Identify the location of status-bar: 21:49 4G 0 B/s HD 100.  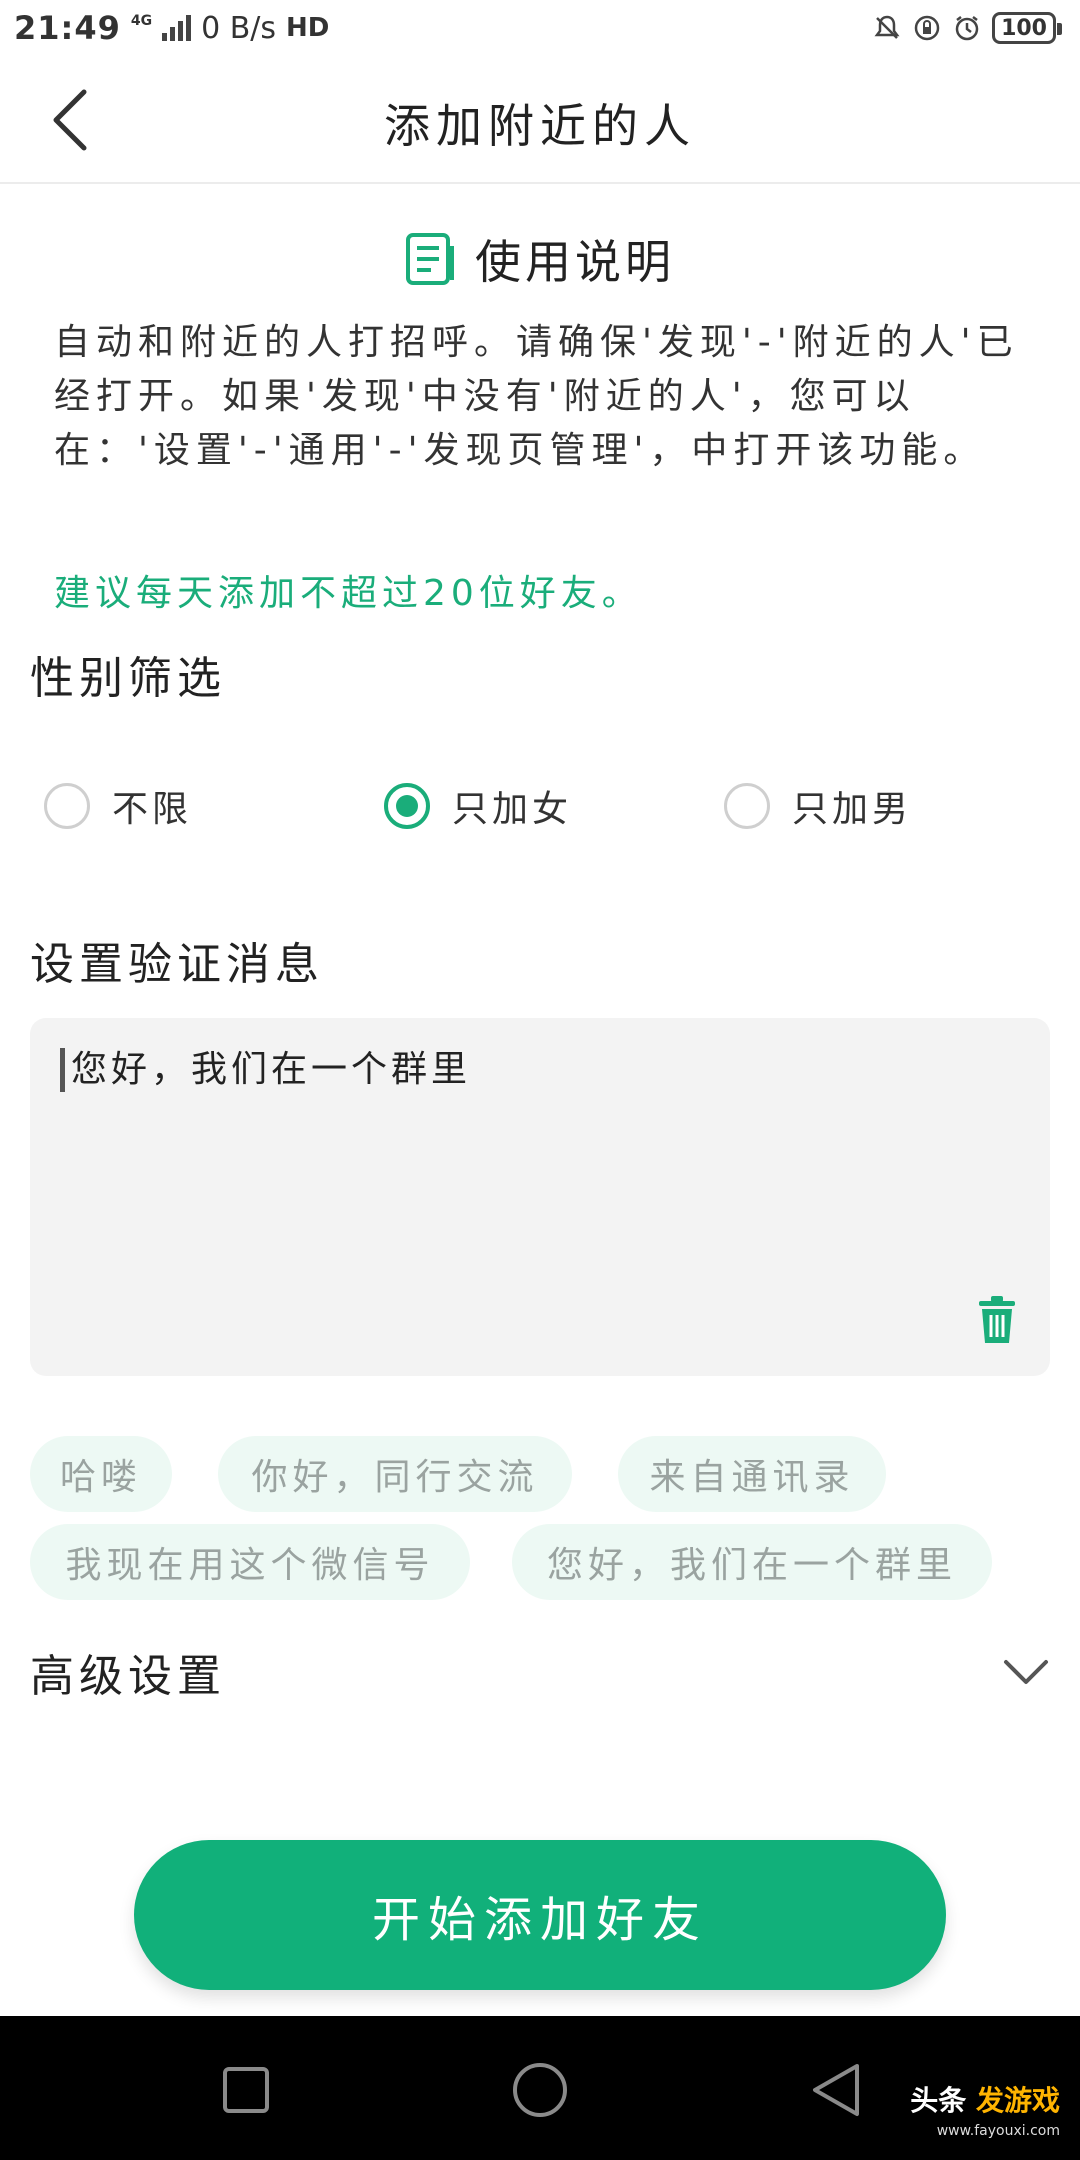
(540, 28).